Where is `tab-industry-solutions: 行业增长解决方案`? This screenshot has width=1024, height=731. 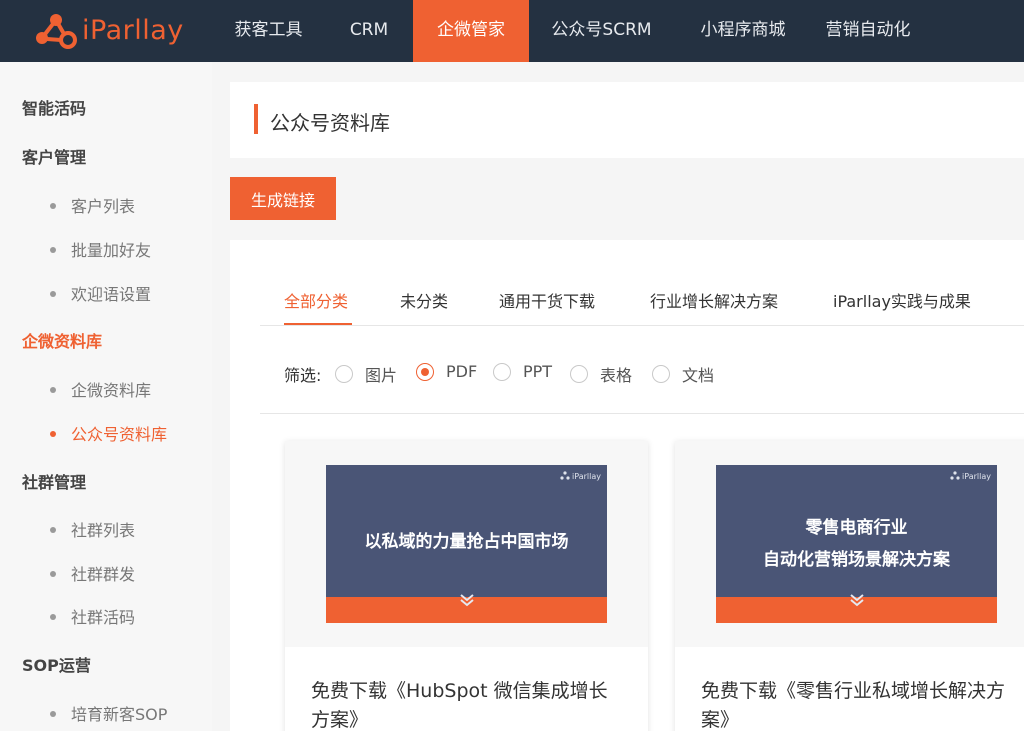
tab-industry-solutions: 行业增长解决方案 is located at coordinates (714, 300).